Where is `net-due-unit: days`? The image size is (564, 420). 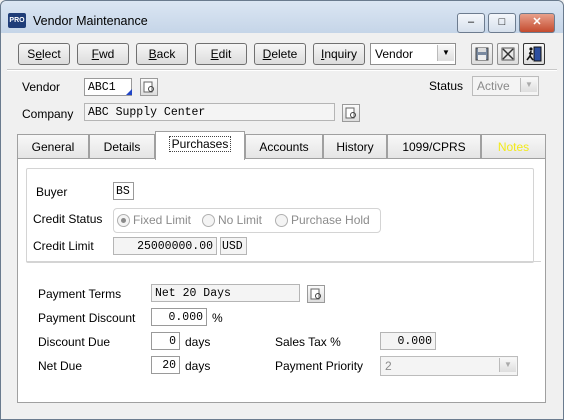 net-due-unit: days is located at coordinates (198, 366).